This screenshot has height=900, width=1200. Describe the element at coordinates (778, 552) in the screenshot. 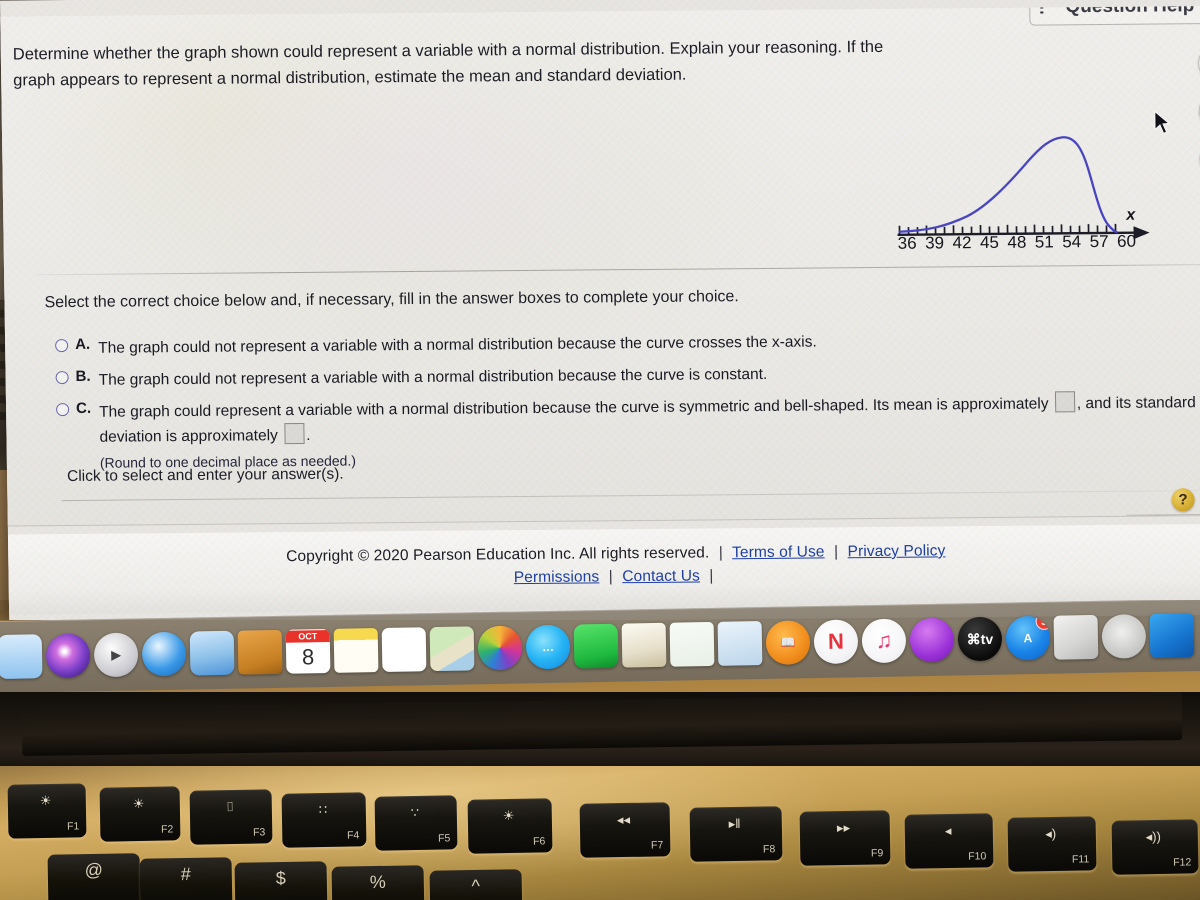

I see `terms-of-use-link: Terms of Use` at that location.